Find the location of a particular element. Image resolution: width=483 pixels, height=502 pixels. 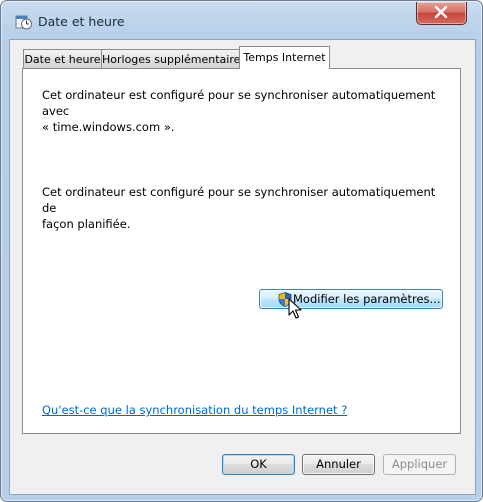

tab-label: Horloges supplémentaires is located at coordinates (174, 59).